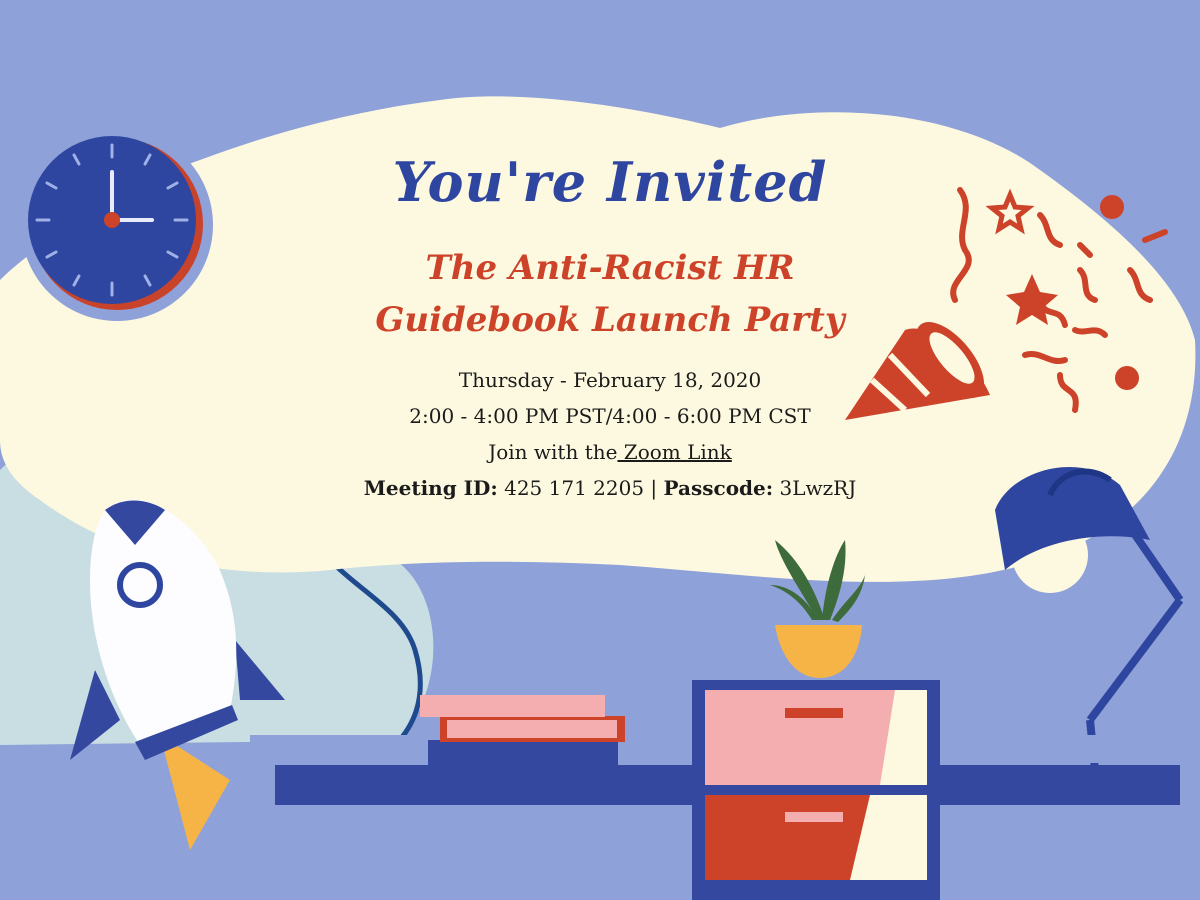 The width and height of the screenshot is (1200, 900). I want to click on book-stack-icon, so click(522, 731).